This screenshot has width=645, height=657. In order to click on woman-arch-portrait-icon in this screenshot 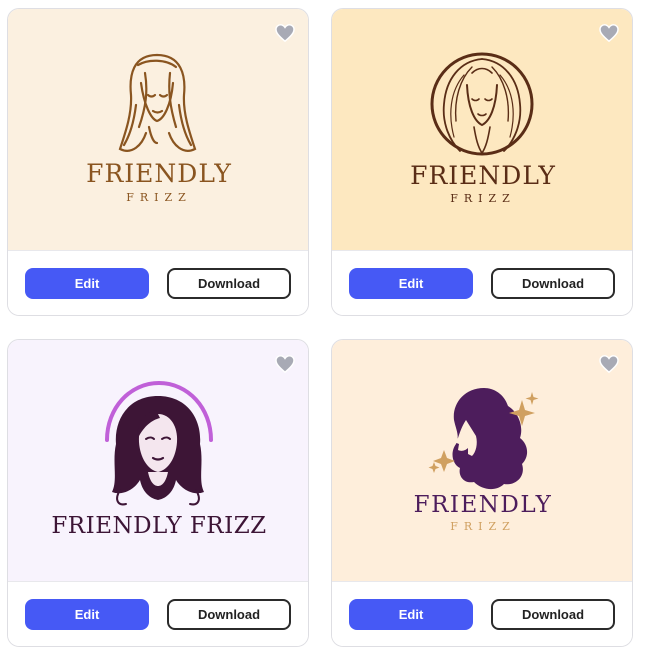, I will do `click(159, 443)`.